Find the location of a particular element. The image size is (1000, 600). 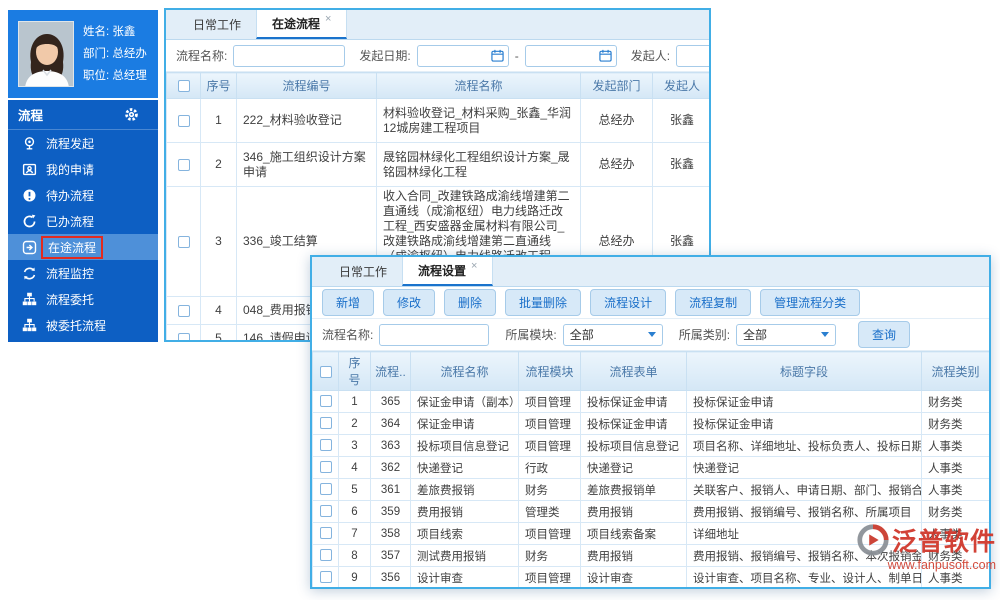

sidebar-item-在途流程: 在途流程 is located at coordinates (83, 247).